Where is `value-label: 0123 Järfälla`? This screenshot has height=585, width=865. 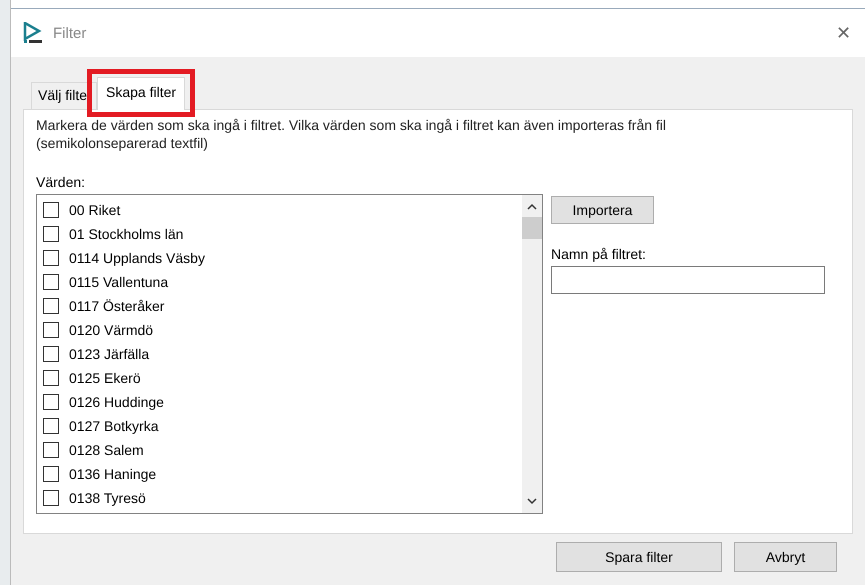
value-label: 0123 Järfälla is located at coordinates (109, 354).